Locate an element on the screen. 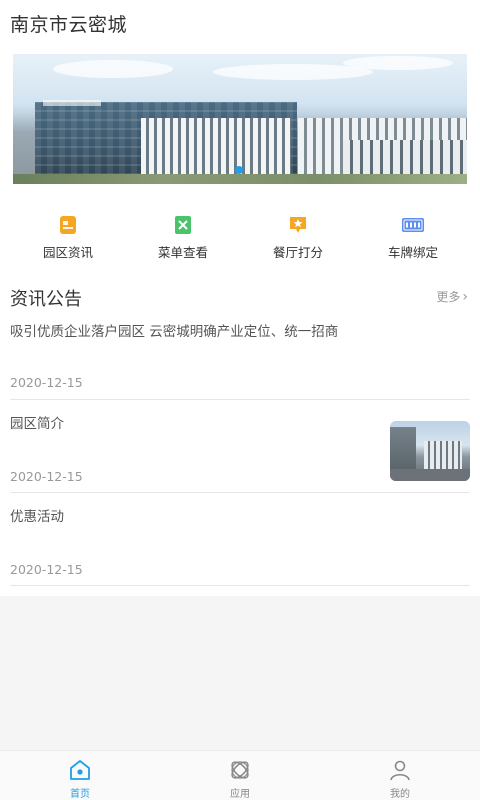  tab-label: 我的 is located at coordinates (400, 794).